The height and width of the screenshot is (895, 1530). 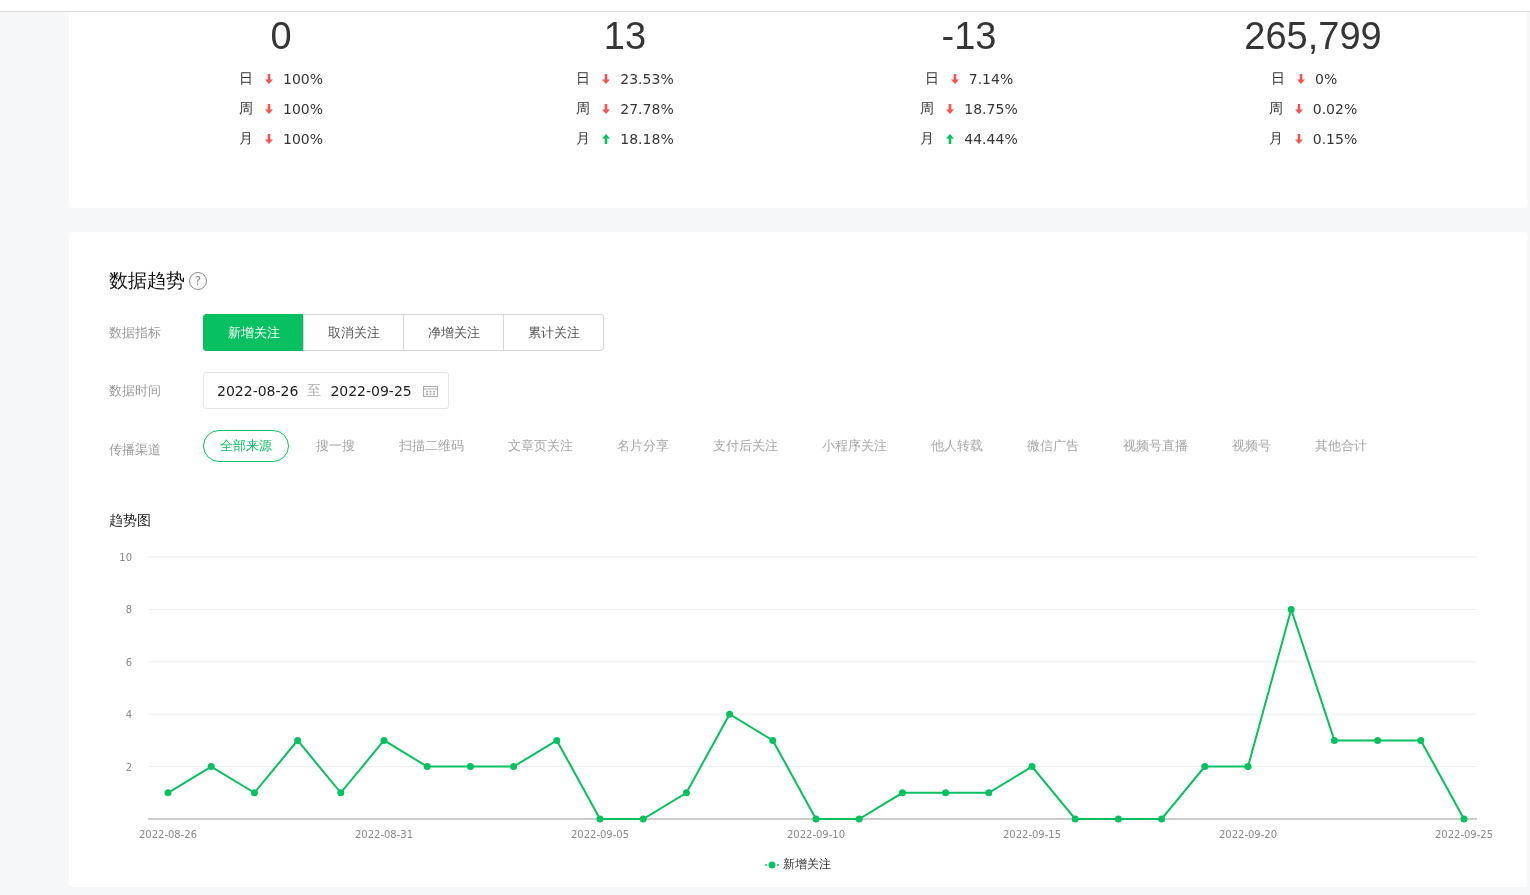 I want to click on y-axis-label: 10, so click(x=125, y=557).